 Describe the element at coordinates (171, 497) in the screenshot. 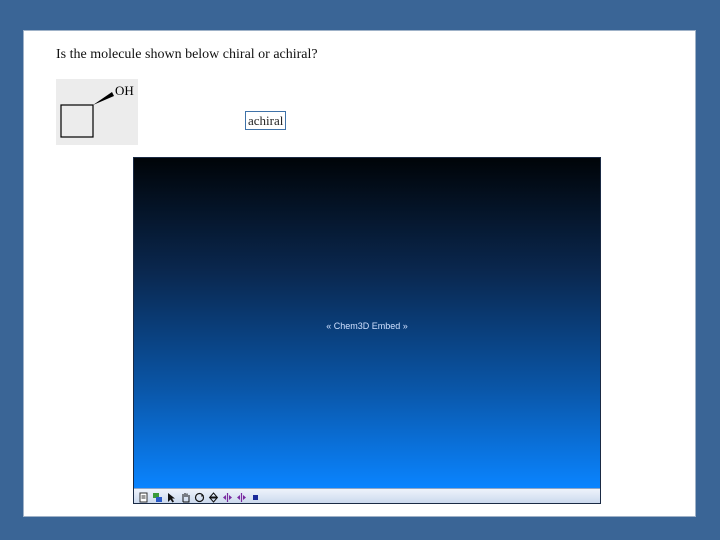

I see `arrow-cursor-icon` at that location.